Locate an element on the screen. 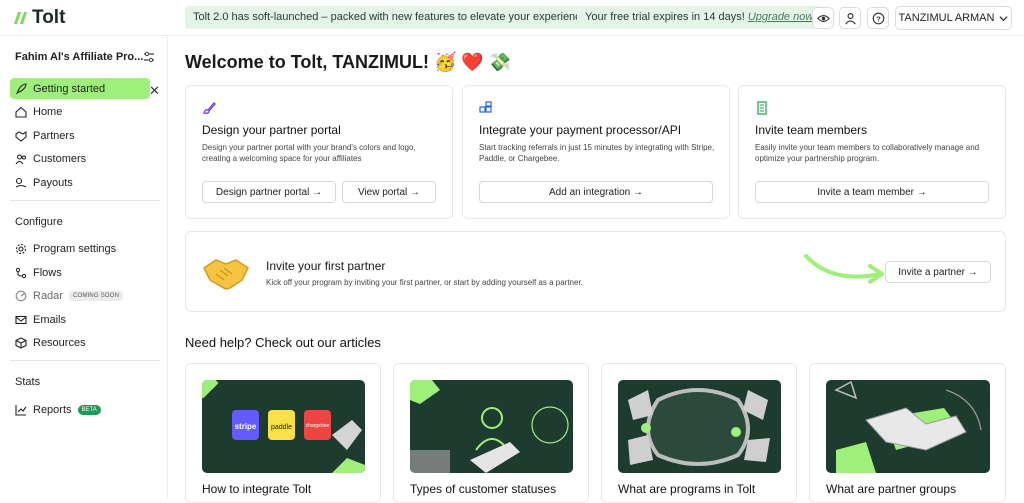 The image size is (1024, 503). paddle-logo: paddle is located at coordinates (281, 427).